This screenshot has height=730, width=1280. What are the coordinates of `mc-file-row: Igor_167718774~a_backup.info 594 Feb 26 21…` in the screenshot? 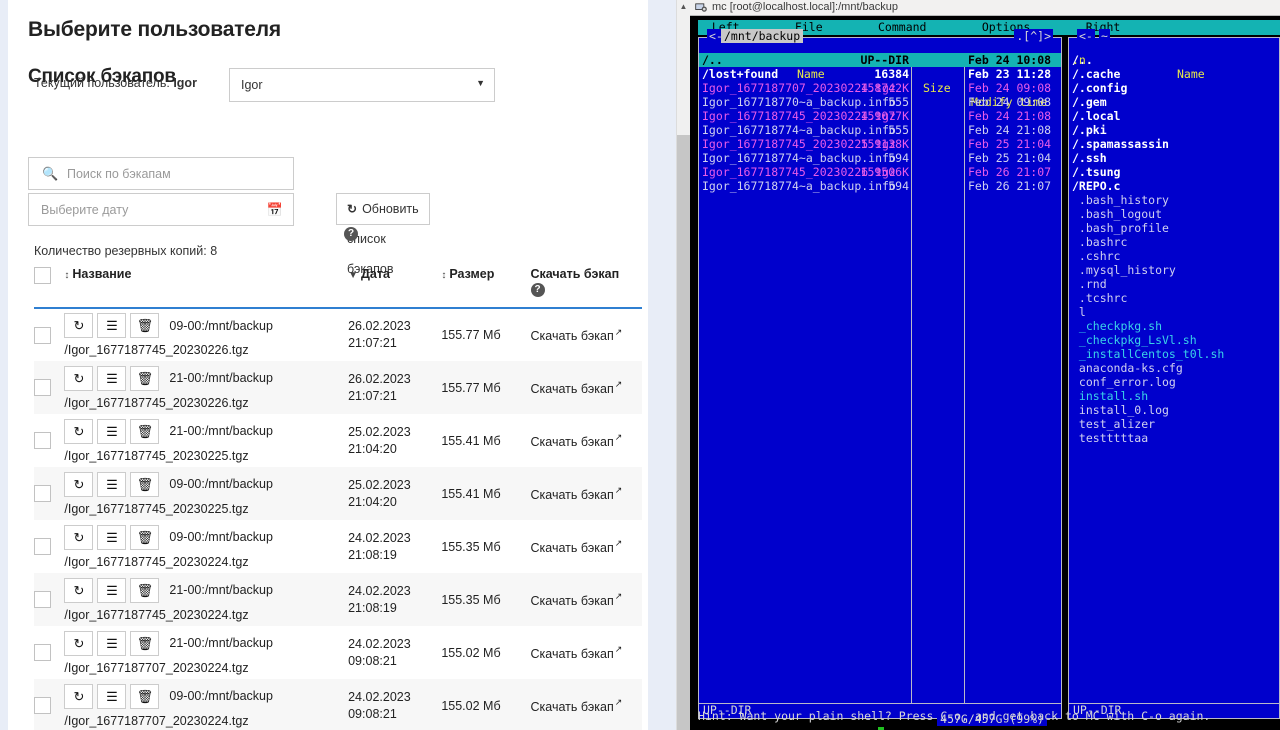 It's located at (880, 186).